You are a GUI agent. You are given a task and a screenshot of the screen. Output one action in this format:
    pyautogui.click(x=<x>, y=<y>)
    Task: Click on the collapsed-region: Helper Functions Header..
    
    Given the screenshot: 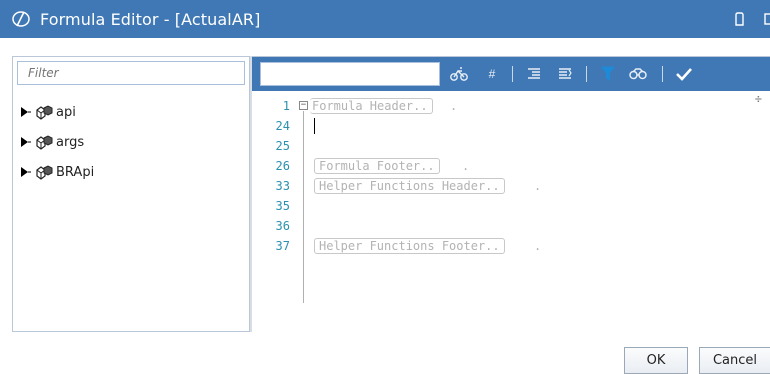 What is the action you would take?
    pyautogui.click(x=409, y=186)
    